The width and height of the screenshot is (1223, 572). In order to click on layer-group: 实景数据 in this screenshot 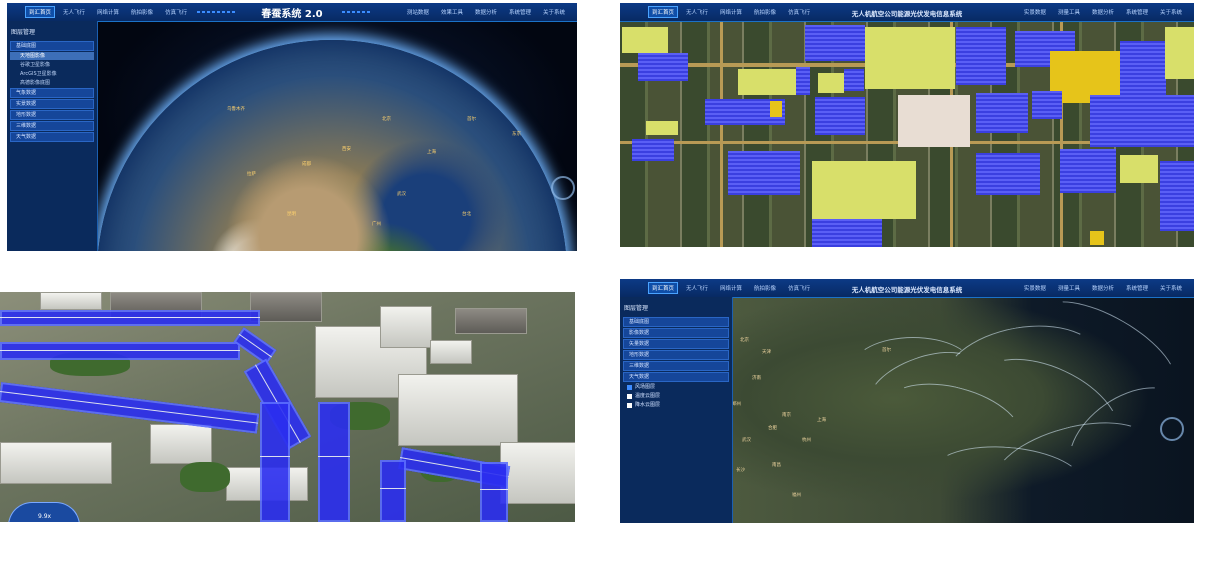, I will do `click(52, 104)`.